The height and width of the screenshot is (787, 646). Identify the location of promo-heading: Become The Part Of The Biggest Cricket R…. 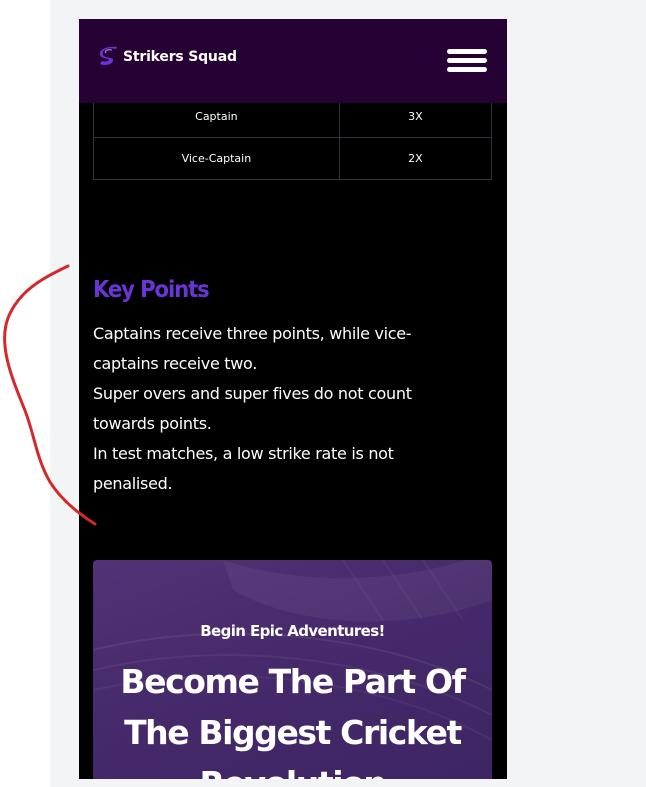
(293, 720).